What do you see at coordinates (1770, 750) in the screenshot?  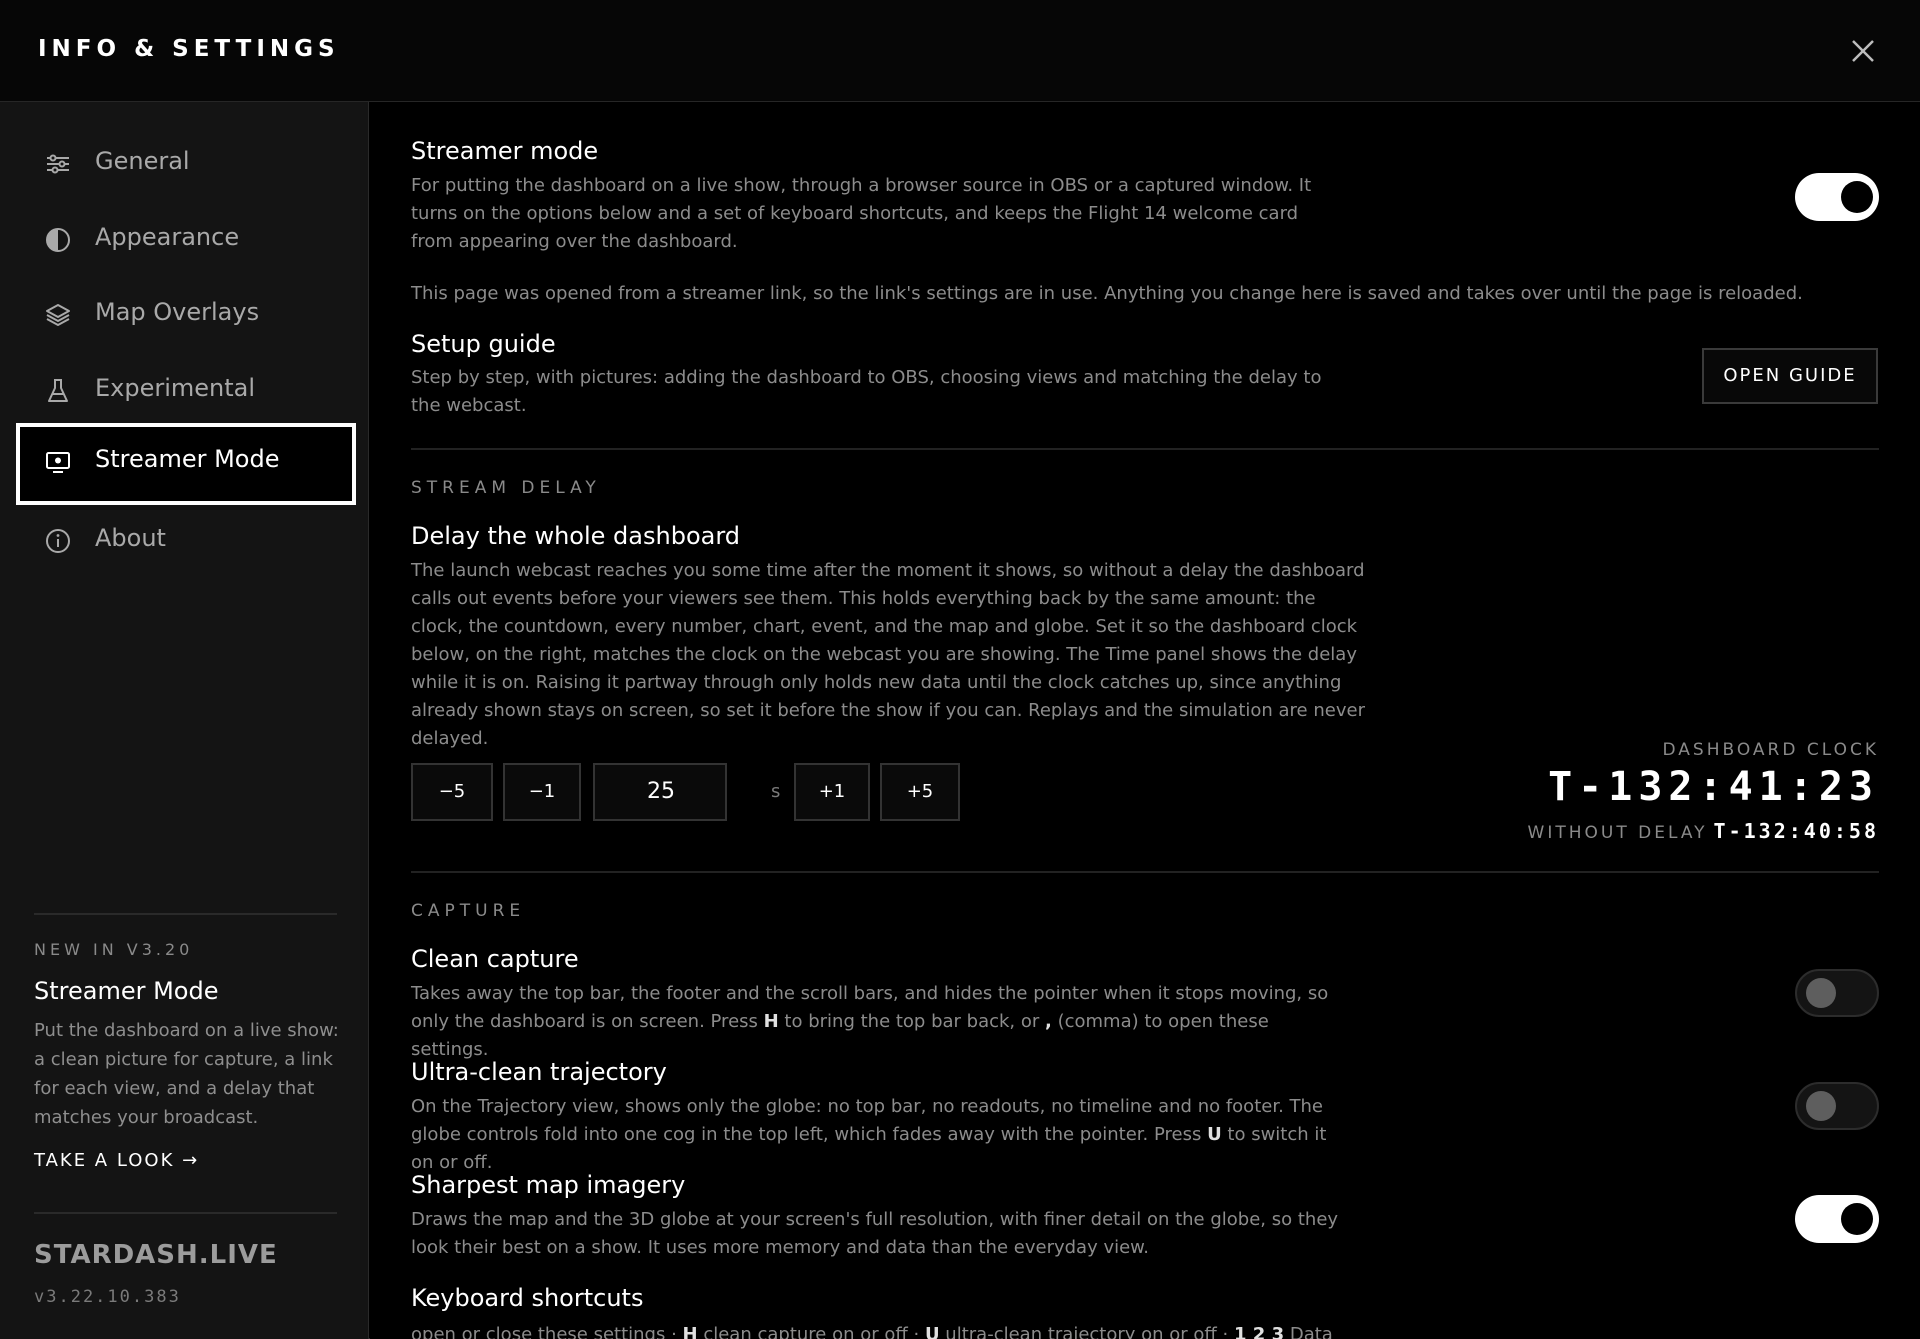 I see `dashboard-clock-label: DASHBOARD CLOCK` at bounding box center [1770, 750].